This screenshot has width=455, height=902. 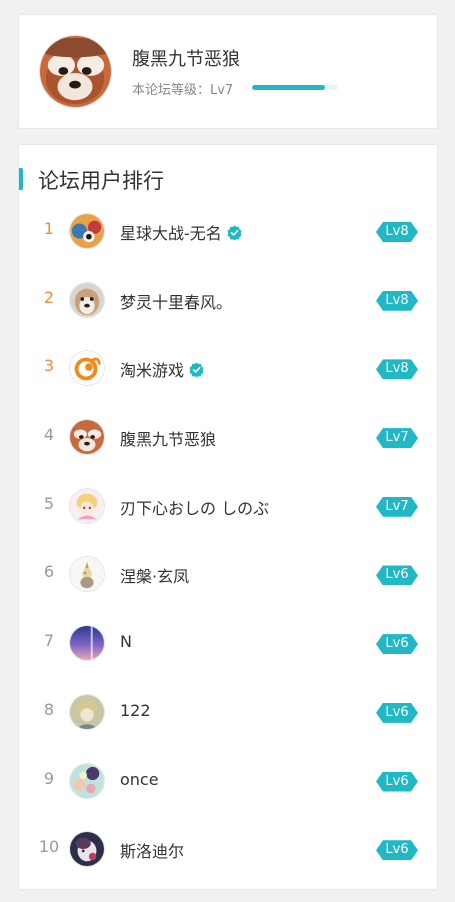 I want to click on user-name-text: once, so click(x=139, y=779).